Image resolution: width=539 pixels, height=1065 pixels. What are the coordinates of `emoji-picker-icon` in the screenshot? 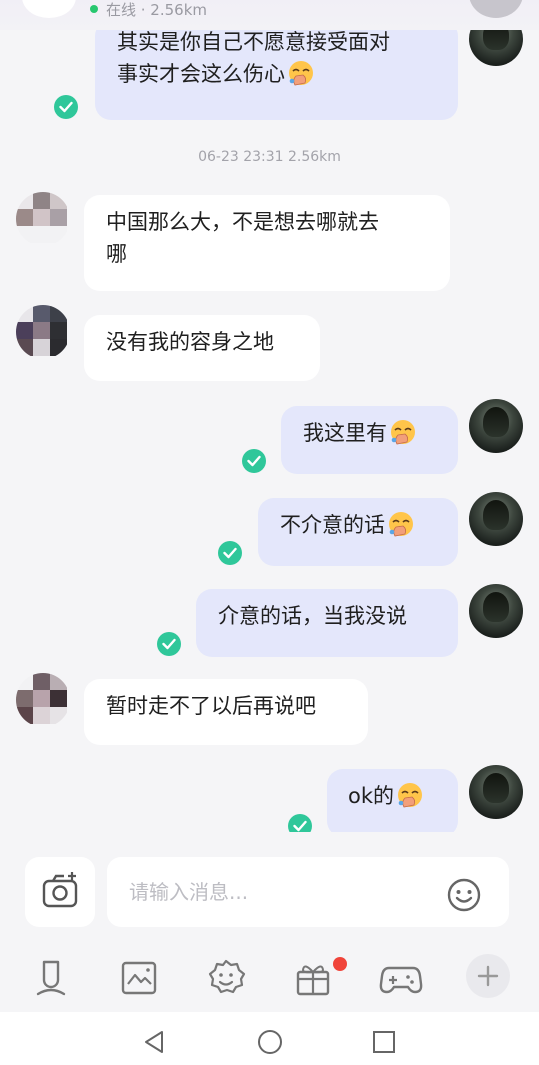 It's located at (464, 895).